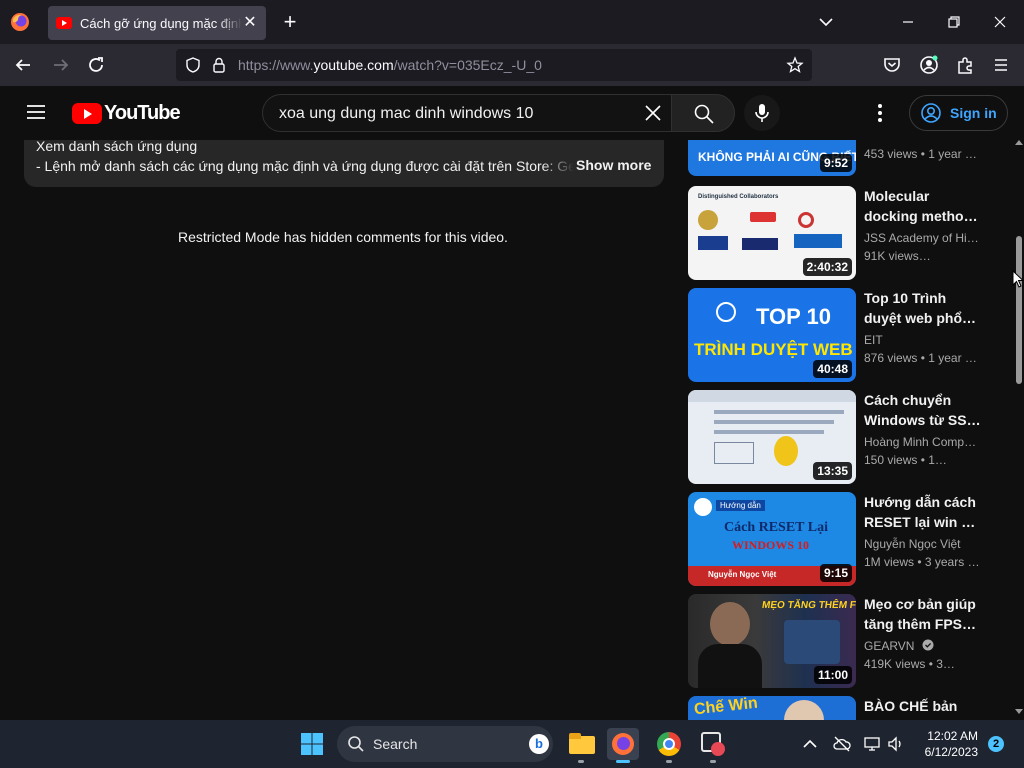  I want to click on youtube-logo: YouTube, so click(126, 112).